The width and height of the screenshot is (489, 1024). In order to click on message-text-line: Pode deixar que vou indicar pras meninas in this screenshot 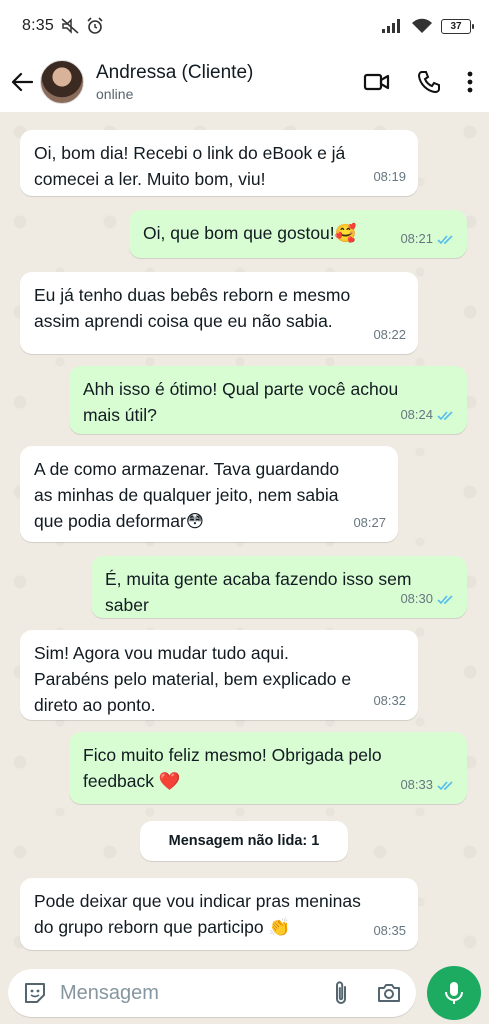, I will do `click(197, 901)`.